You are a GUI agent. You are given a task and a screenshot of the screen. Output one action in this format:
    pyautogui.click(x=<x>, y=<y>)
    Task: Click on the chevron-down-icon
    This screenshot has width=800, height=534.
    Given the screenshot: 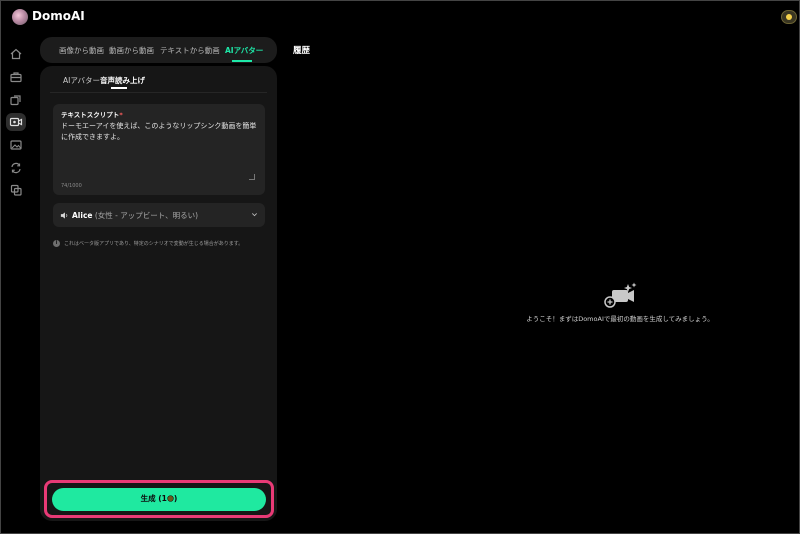 What is the action you would take?
    pyautogui.click(x=254, y=214)
    